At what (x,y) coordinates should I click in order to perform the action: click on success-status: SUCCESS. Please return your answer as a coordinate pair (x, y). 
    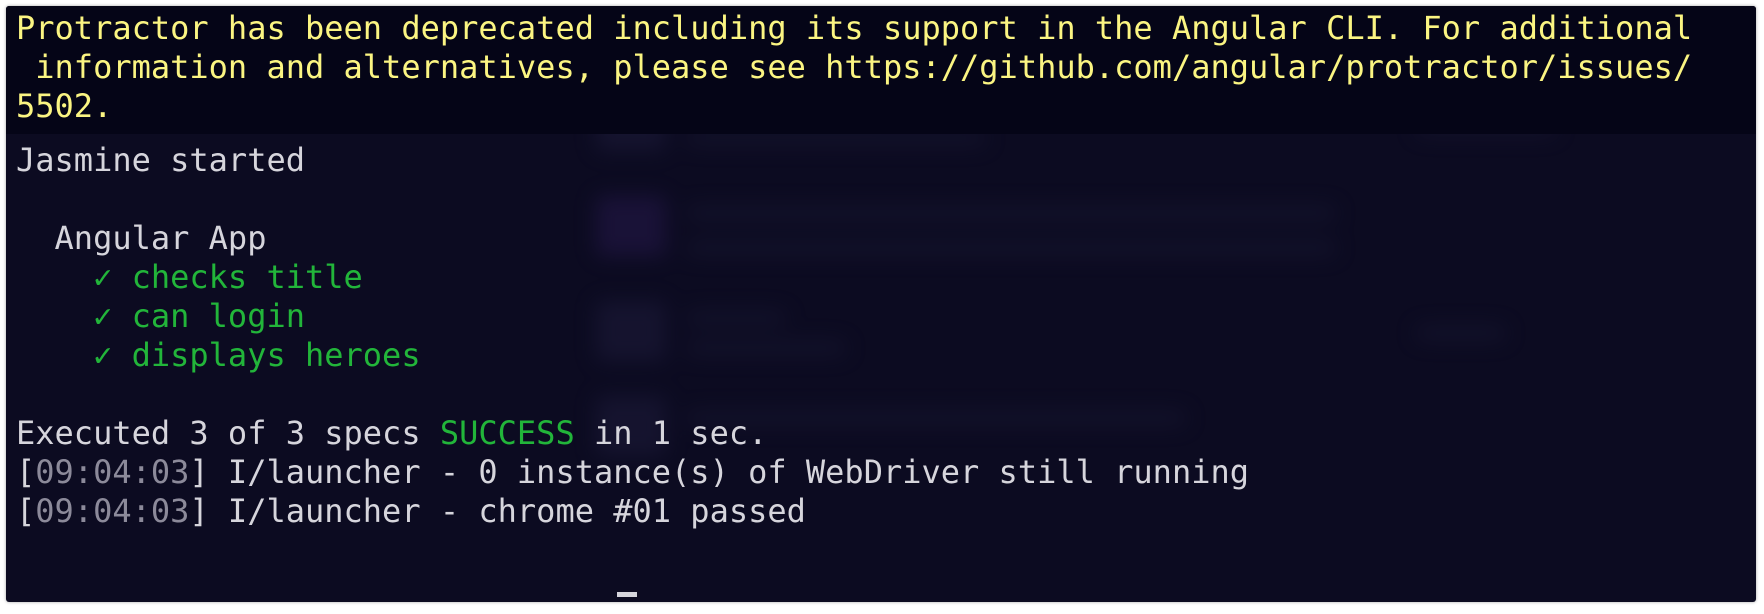
    Looking at the image, I should click on (507, 433).